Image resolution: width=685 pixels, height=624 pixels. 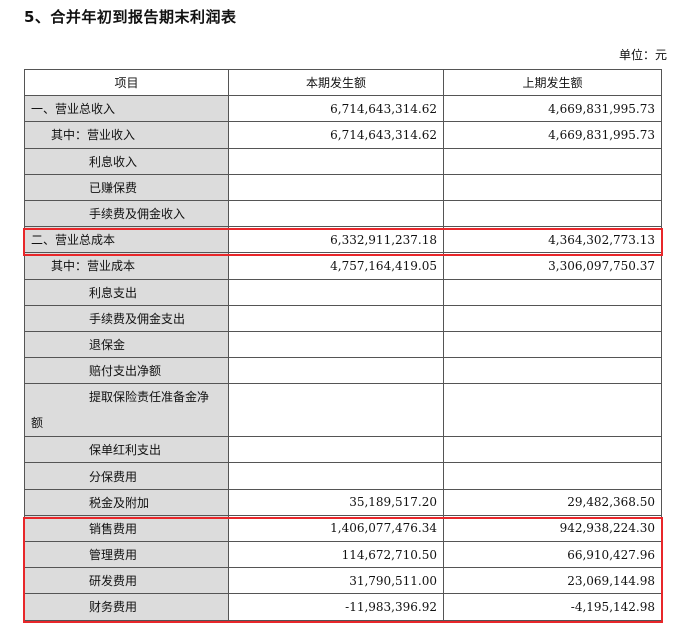 I want to click on table-row: 利息支出, so click(x=343, y=292).